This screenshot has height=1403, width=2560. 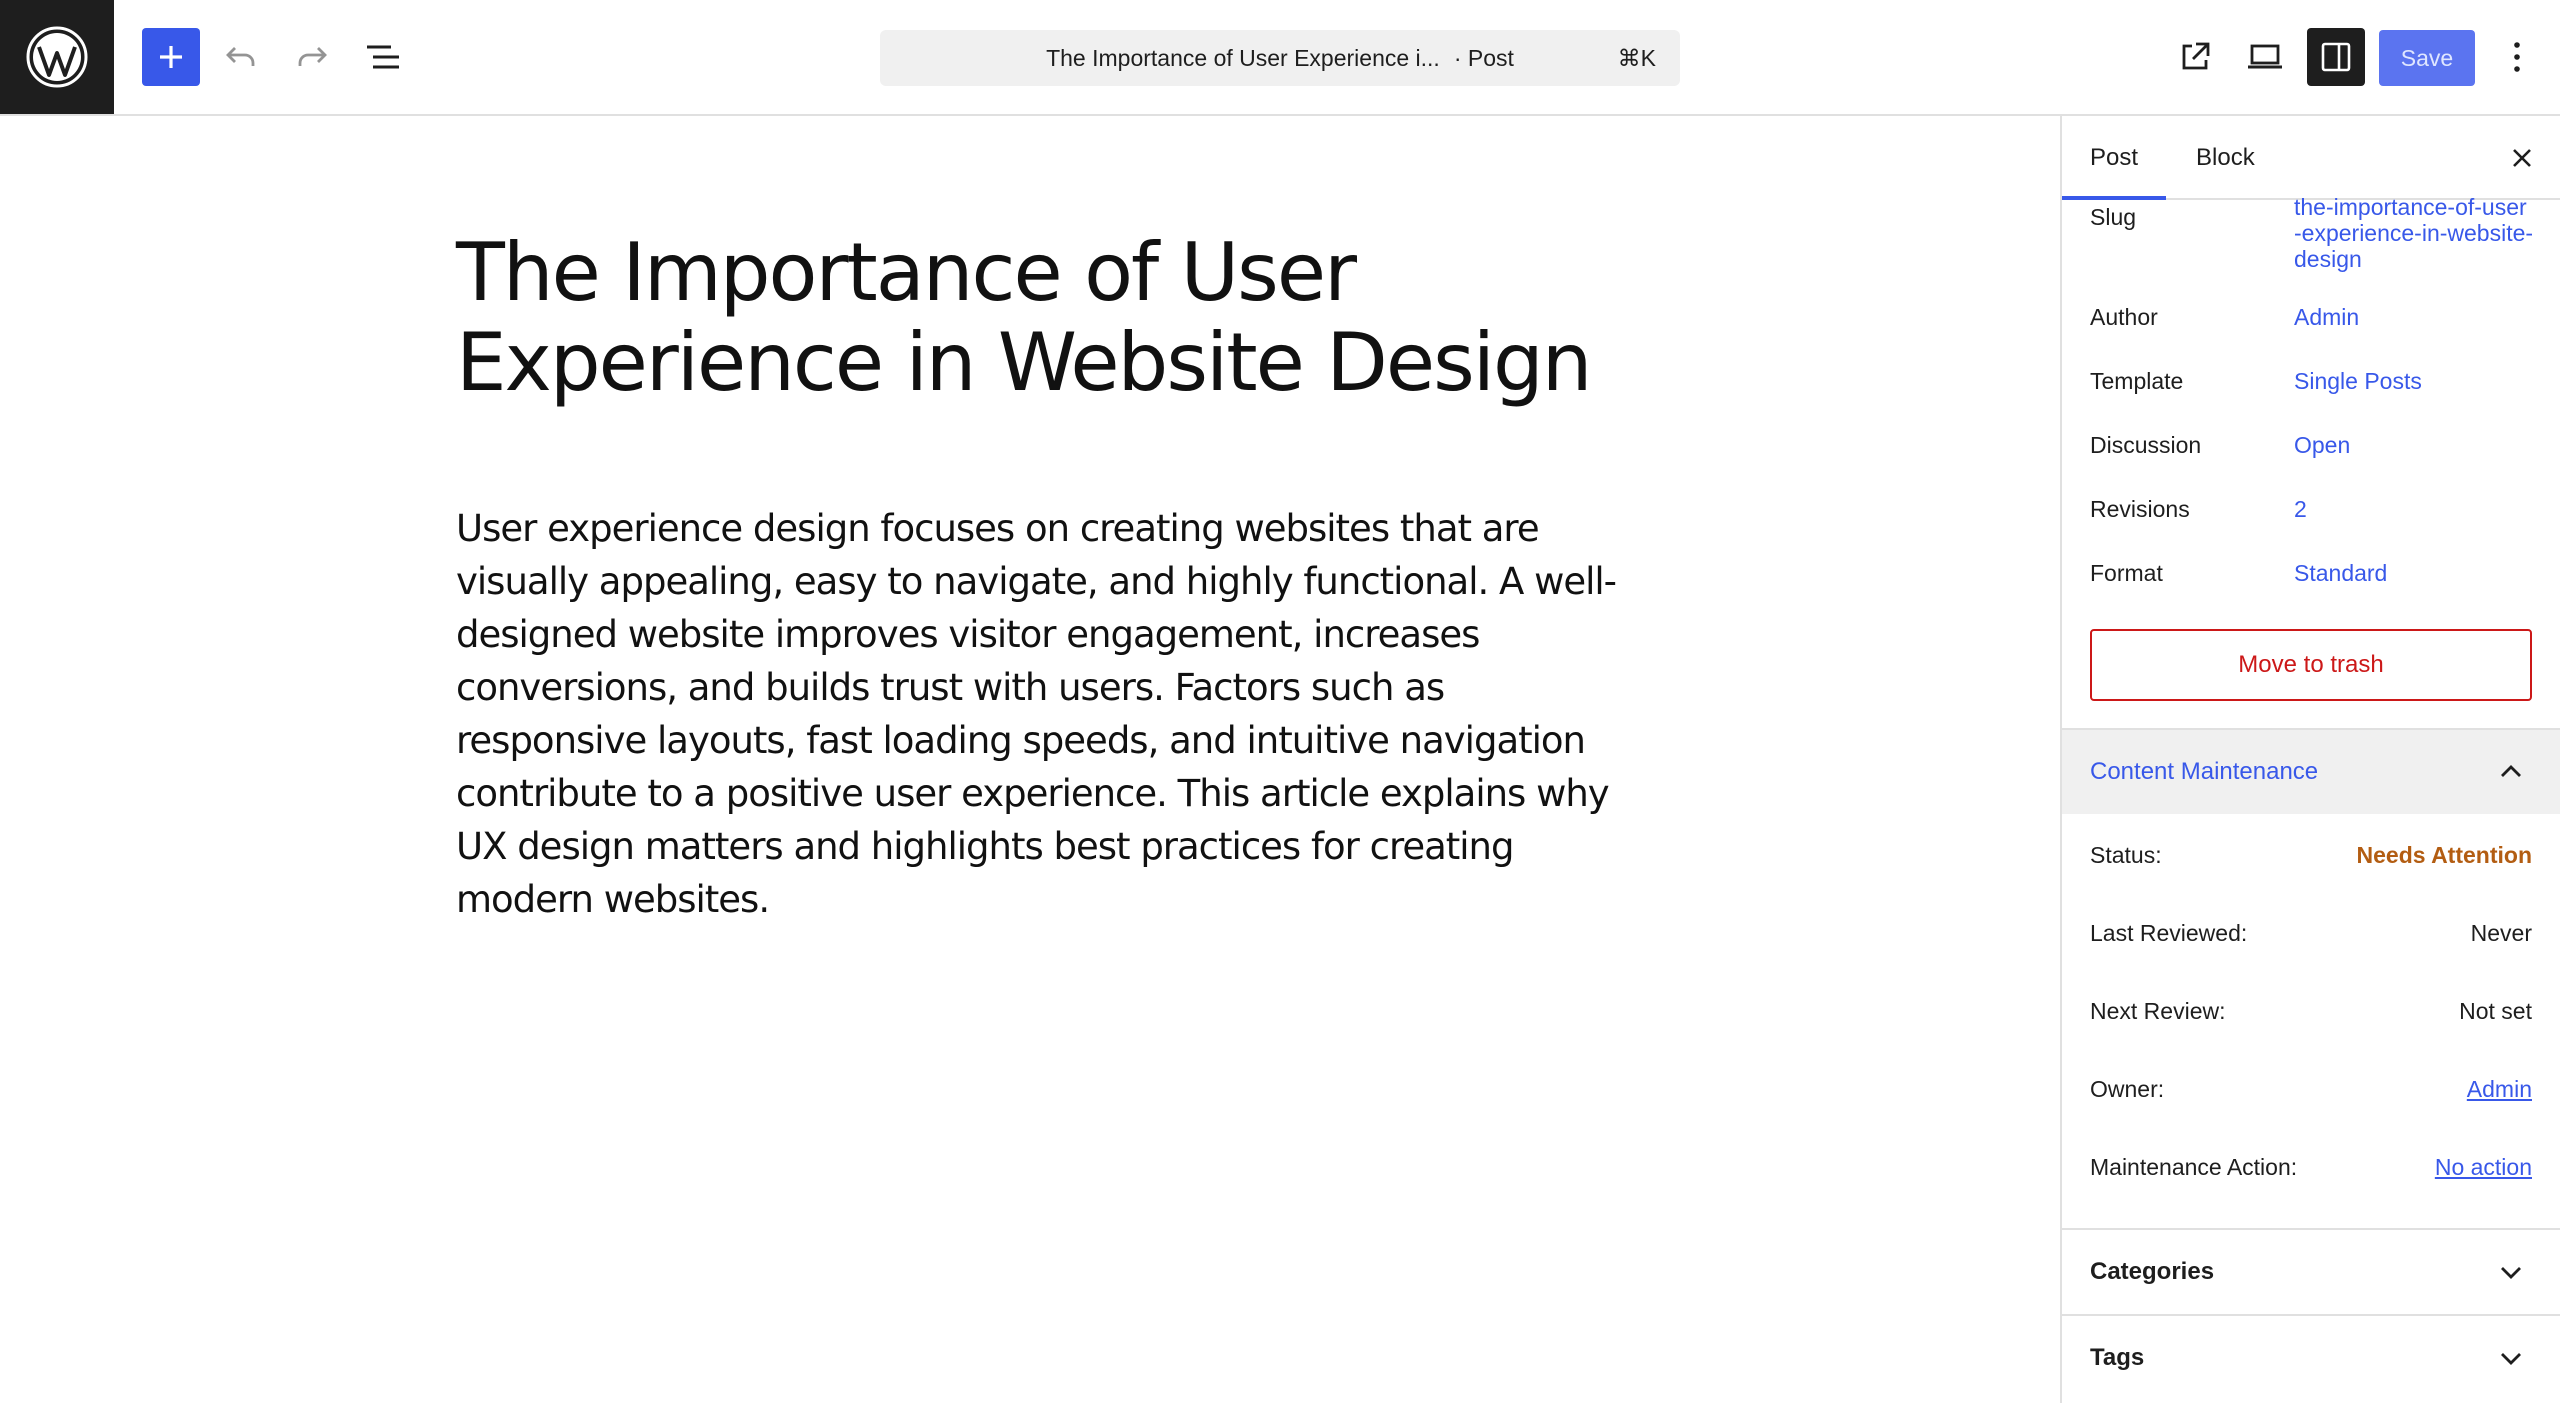 I want to click on next-review-row: Next Review: Not set, so click(x=2311, y=1018).